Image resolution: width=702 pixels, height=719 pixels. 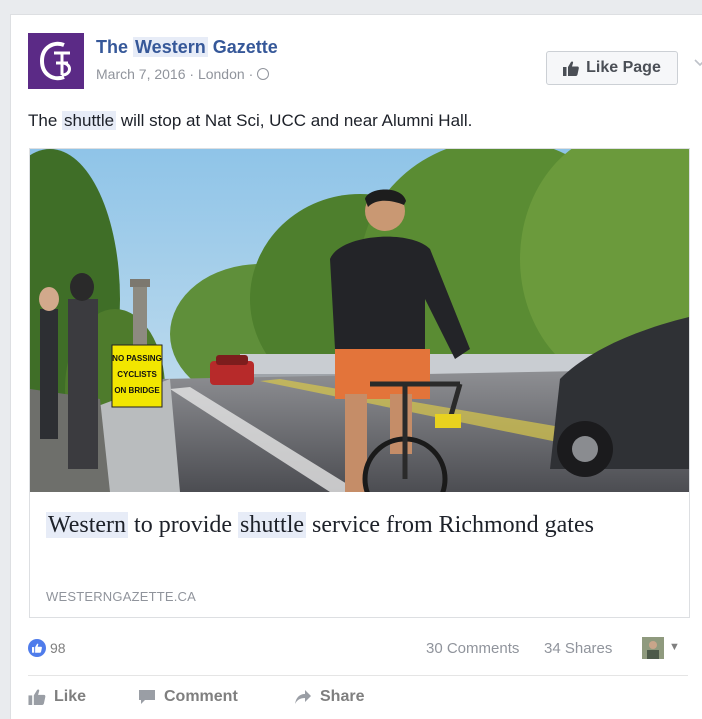 What do you see at coordinates (37, 648) in the screenshot?
I see `like-icon` at bounding box center [37, 648].